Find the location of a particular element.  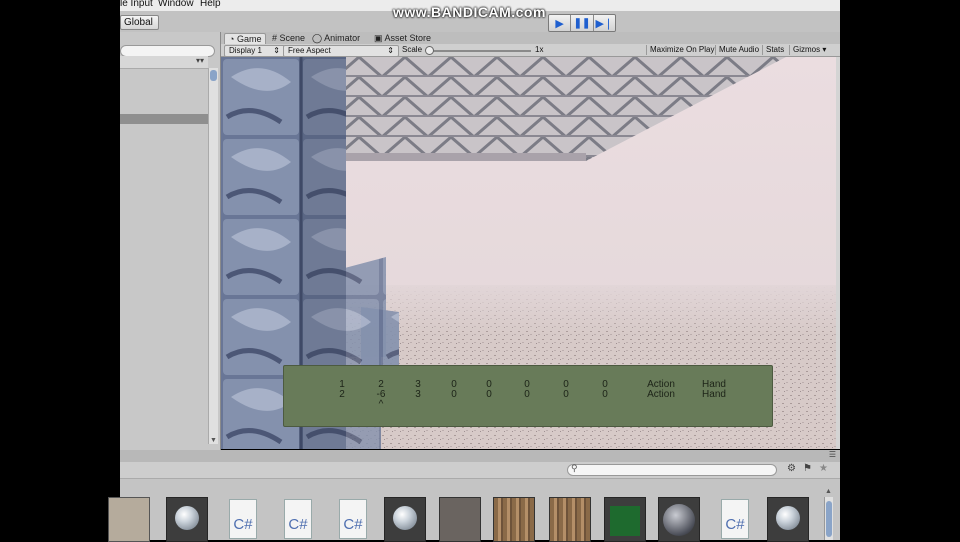

pause-button: ❚❚ is located at coordinates (582, 23).